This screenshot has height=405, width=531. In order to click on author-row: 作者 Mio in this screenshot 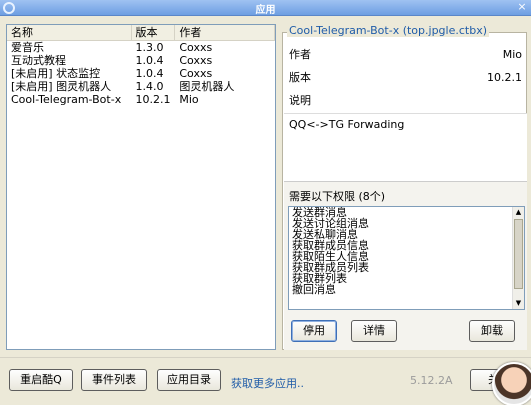, I will do `click(405, 55)`.